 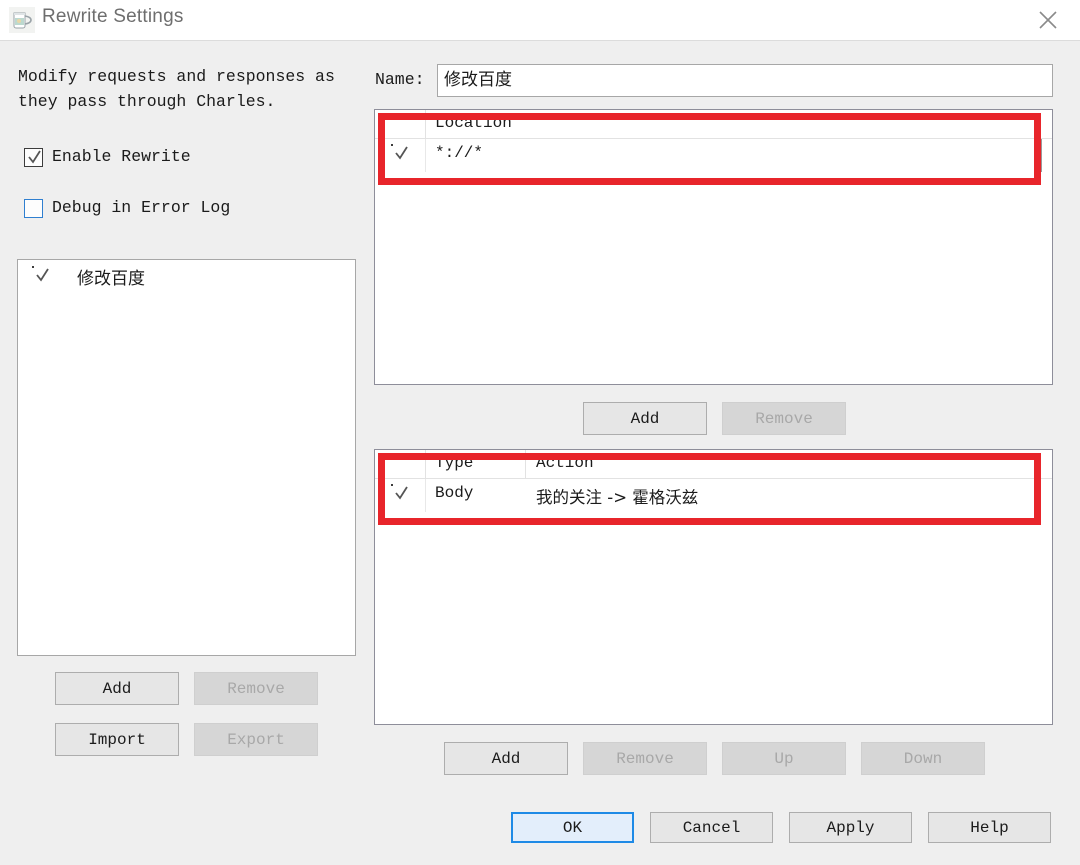 I want to click on cancel-button: Cancel, so click(x=711, y=827).